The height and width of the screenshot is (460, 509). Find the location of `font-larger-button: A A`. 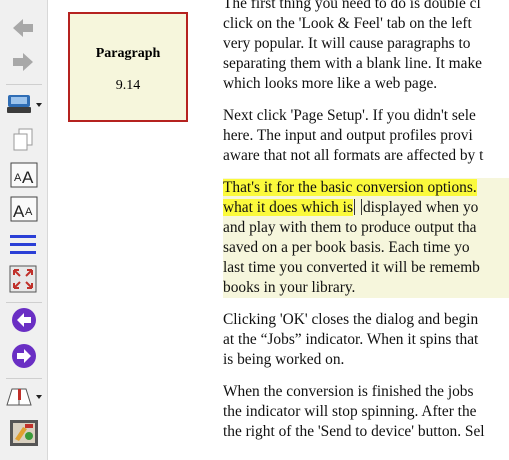

font-larger-button: A A is located at coordinates (24, 175).